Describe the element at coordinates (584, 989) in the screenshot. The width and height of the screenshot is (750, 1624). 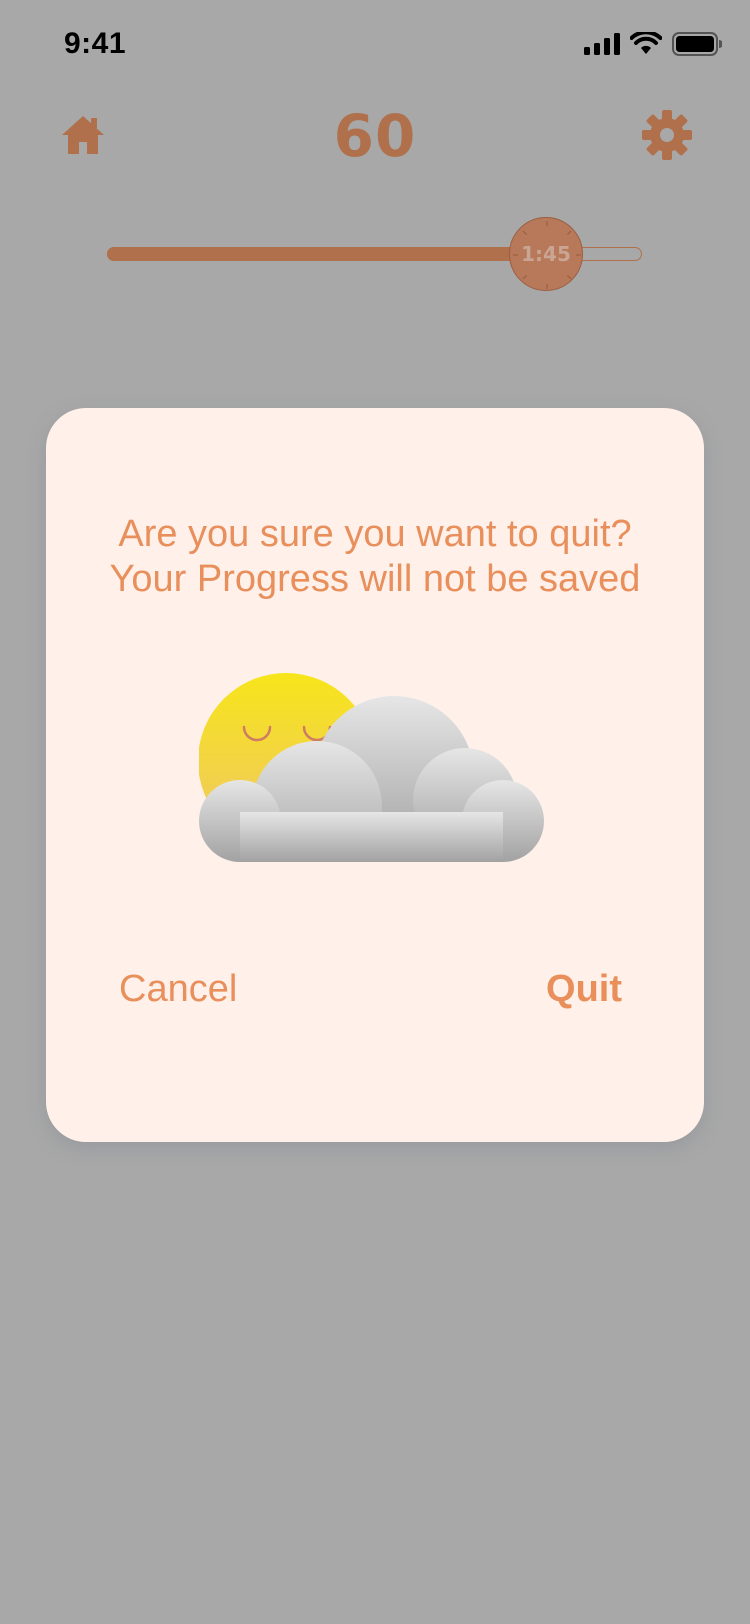
I see `quit-button: Quit` at that location.